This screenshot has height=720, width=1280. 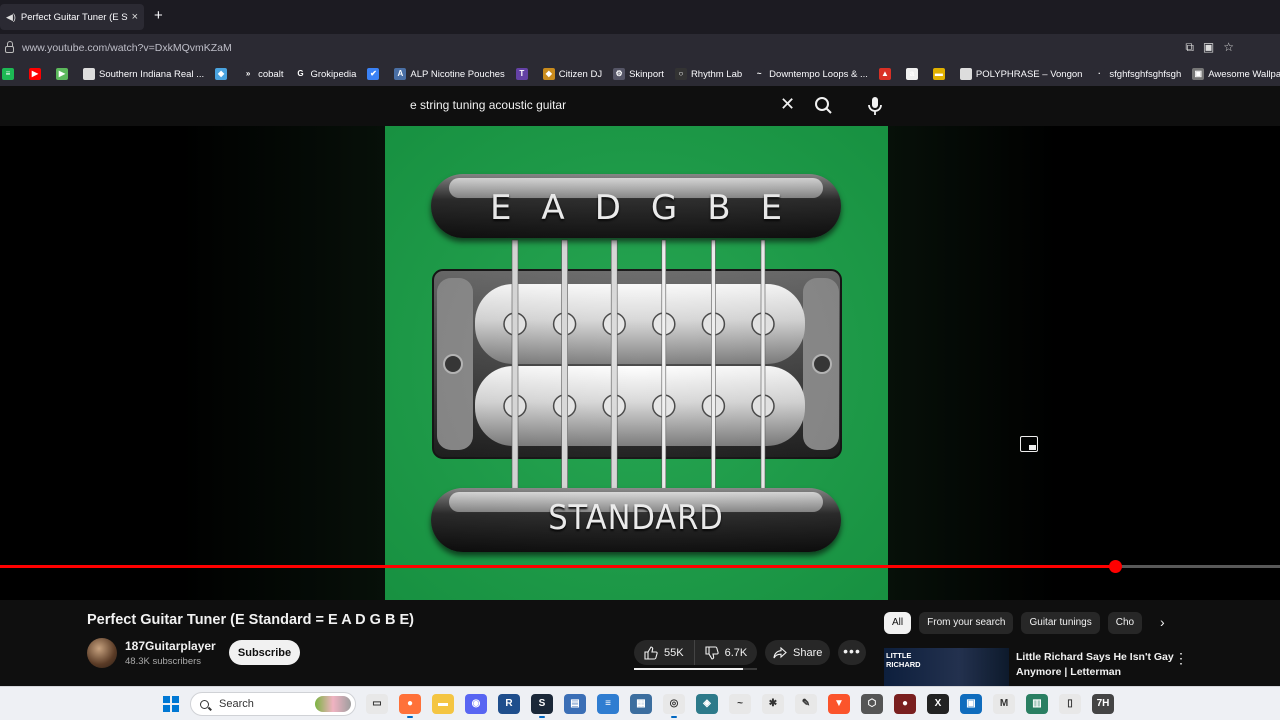 I want to click on search-icon, so click(x=824, y=106).